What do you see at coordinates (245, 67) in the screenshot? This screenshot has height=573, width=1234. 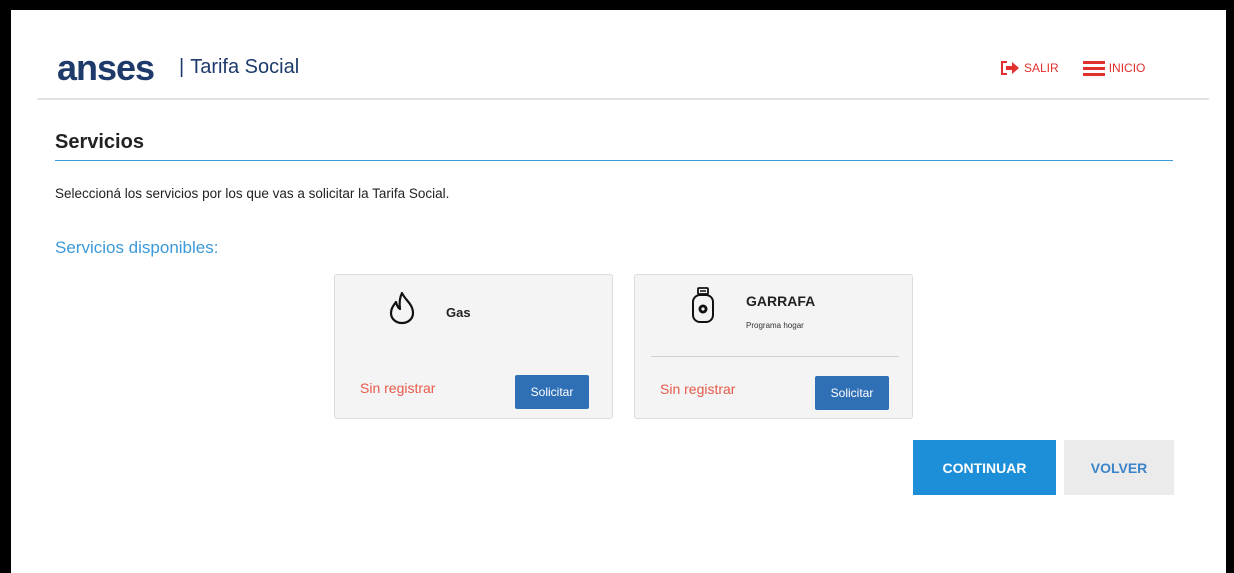 I see `app-title-text: Tarifa Social` at bounding box center [245, 67].